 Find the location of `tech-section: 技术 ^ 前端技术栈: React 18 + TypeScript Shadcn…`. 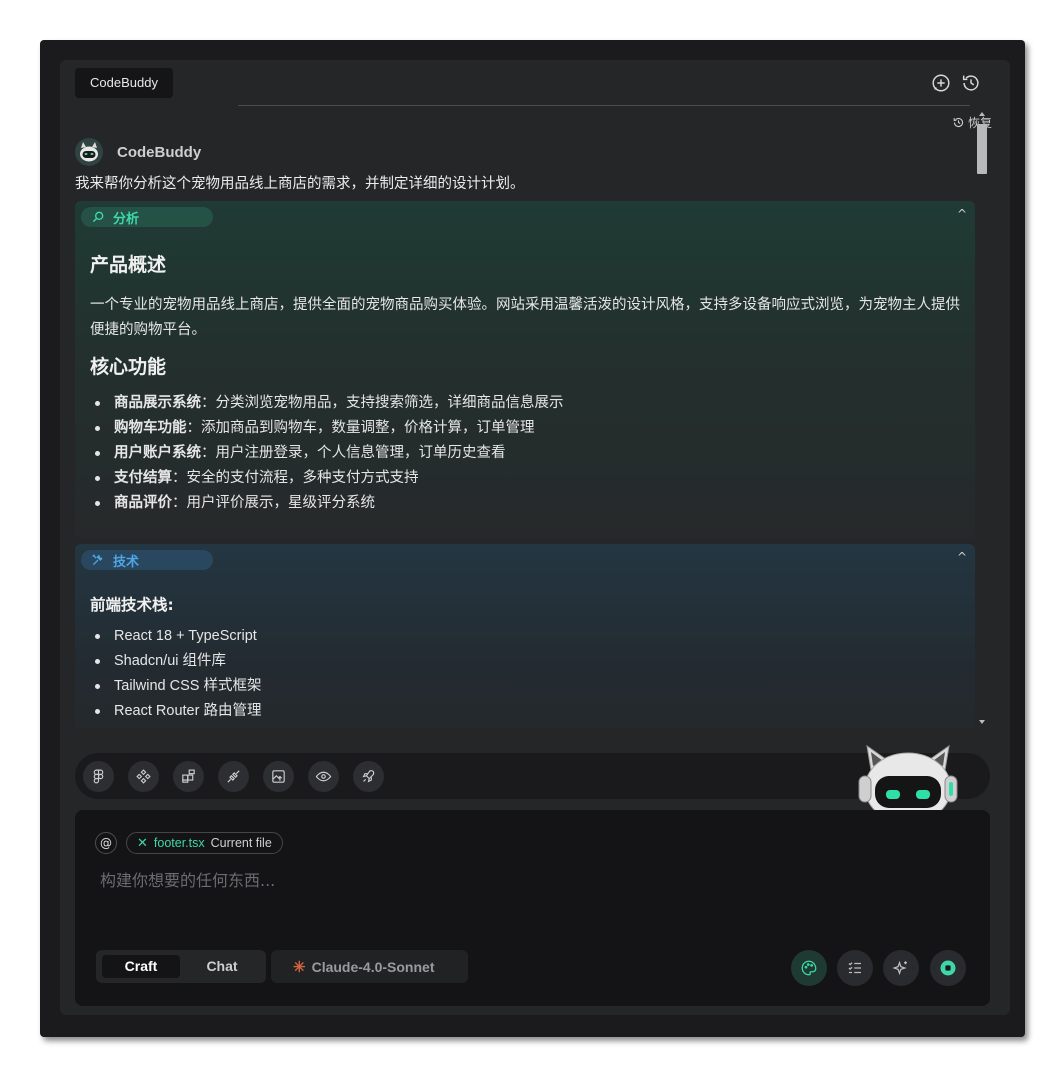

tech-section: 技术 ^ 前端技术栈: React 18 + TypeScript Shadcn… is located at coordinates (525, 636).